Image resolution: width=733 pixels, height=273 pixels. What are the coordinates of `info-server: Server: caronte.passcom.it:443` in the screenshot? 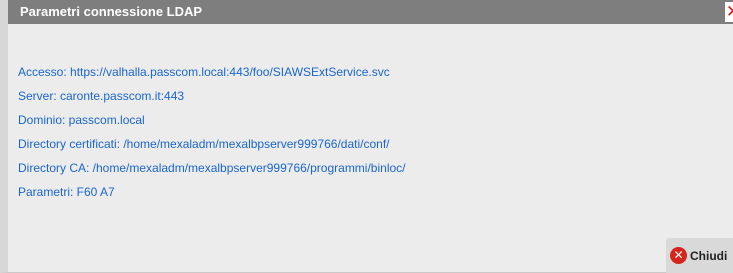 It's located at (101, 96).